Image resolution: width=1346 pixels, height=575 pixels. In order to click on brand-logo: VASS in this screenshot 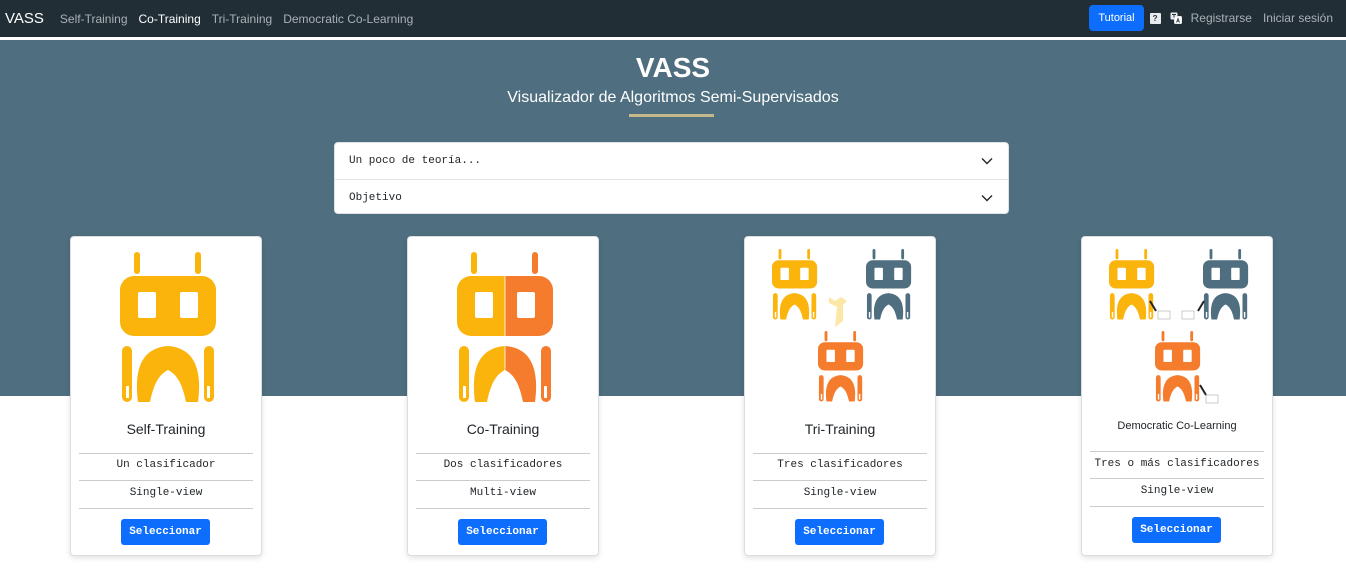, I will do `click(24, 18)`.